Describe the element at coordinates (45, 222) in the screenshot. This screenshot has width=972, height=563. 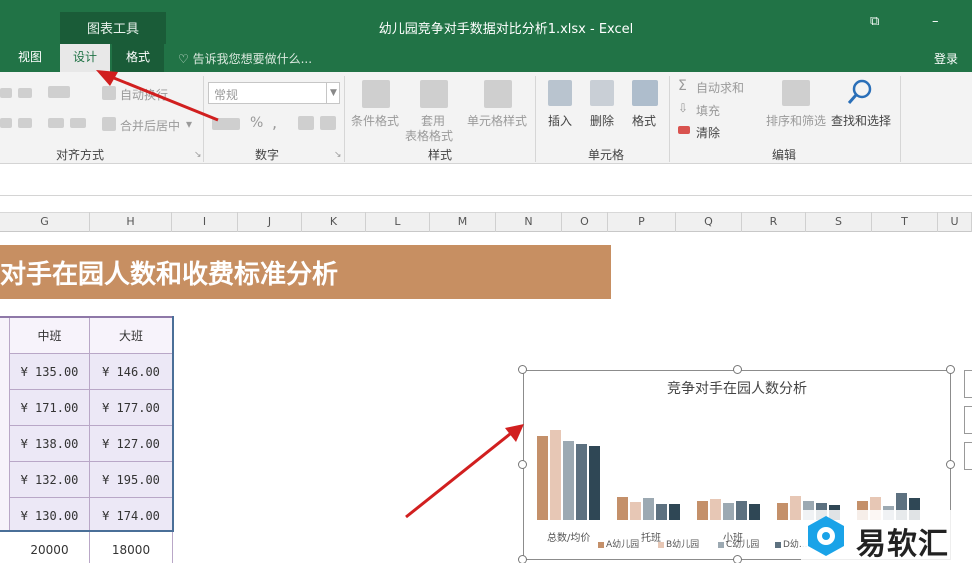
I see `column-header-G: G` at that location.